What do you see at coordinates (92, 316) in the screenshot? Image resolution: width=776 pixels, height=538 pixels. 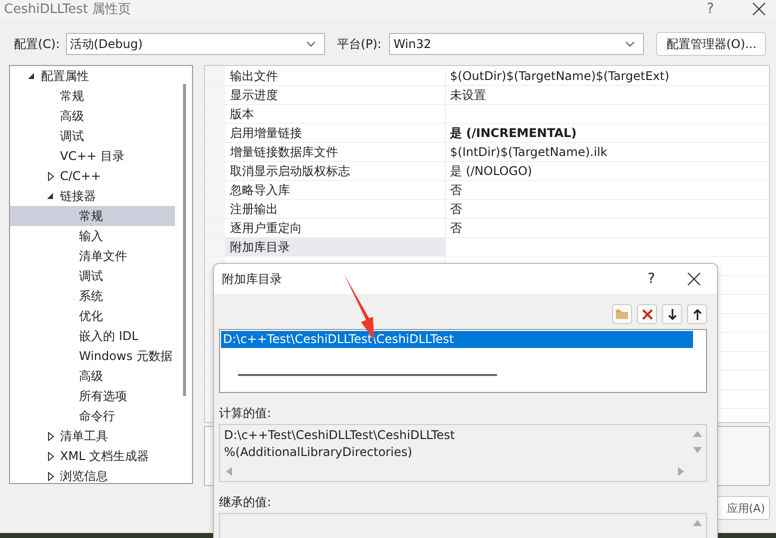 I see `tree-item: 优化` at bounding box center [92, 316].